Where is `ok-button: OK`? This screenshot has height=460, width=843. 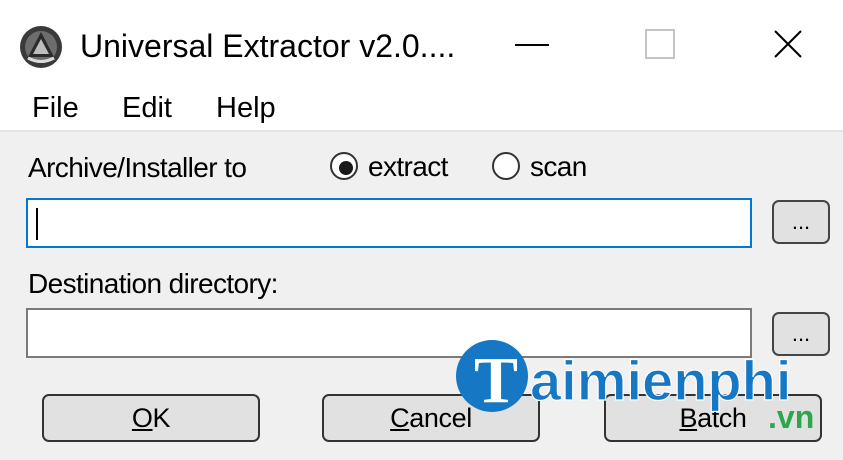
ok-button: OK is located at coordinates (151, 418).